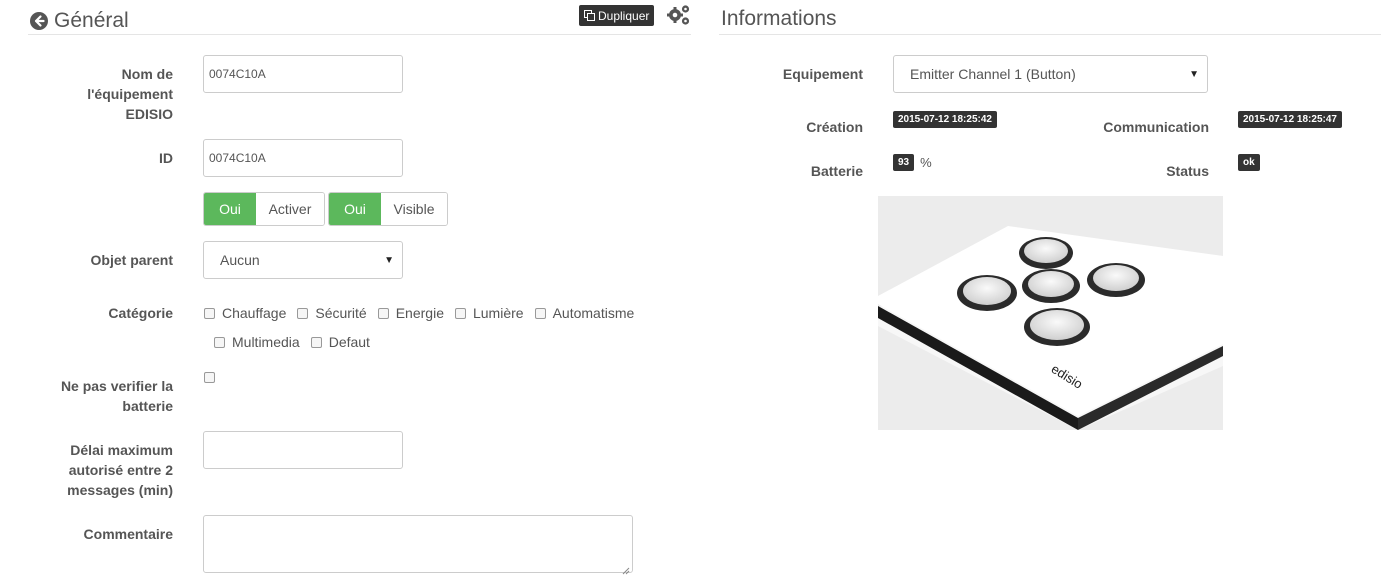  What do you see at coordinates (266, 342) in the screenshot?
I see `category-multimedia-label: Multimedia` at bounding box center [266, 342].